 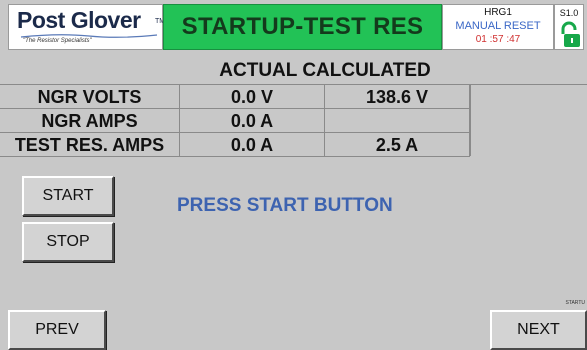 What do you see at coordinates (68, 242) in the screenshot?
I see `stop-button: STOP` at bounding box center [68, 242].